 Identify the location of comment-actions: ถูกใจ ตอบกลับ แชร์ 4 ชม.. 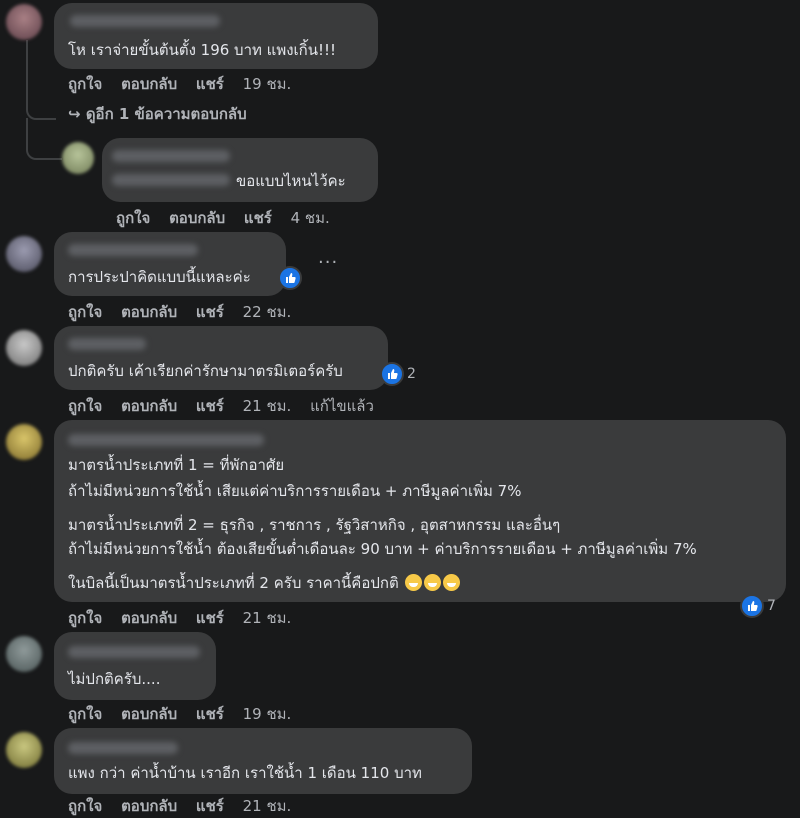
(230, 218).